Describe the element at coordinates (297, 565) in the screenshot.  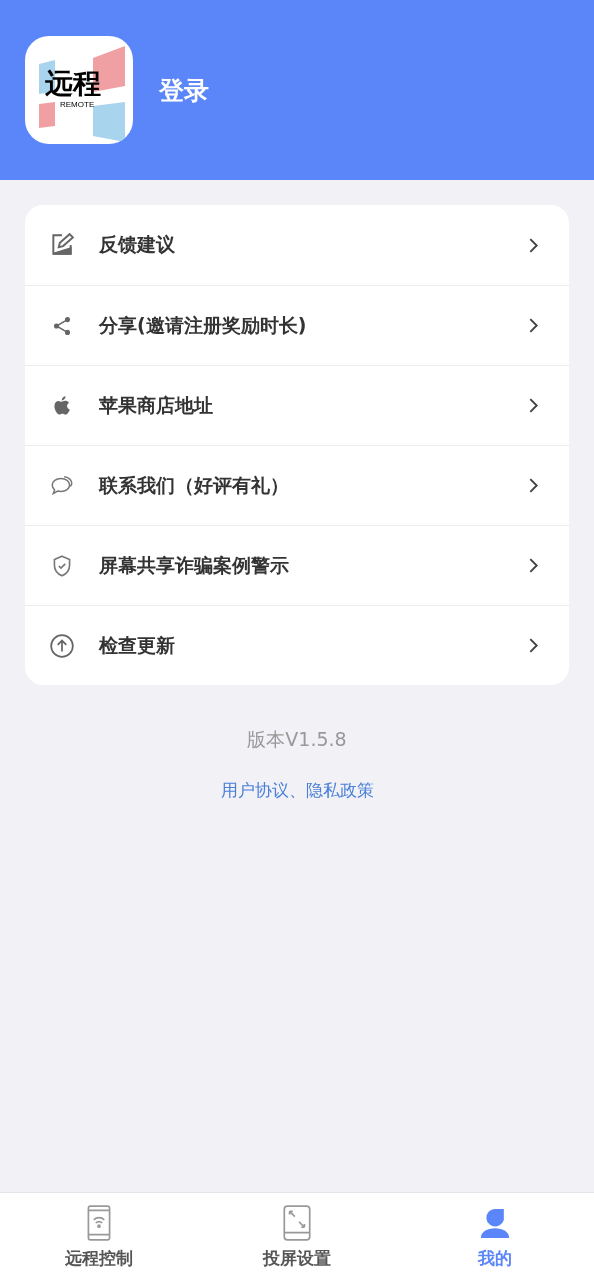
I see `menu-item: 屏幕共享诈骗案例警示` at that location.